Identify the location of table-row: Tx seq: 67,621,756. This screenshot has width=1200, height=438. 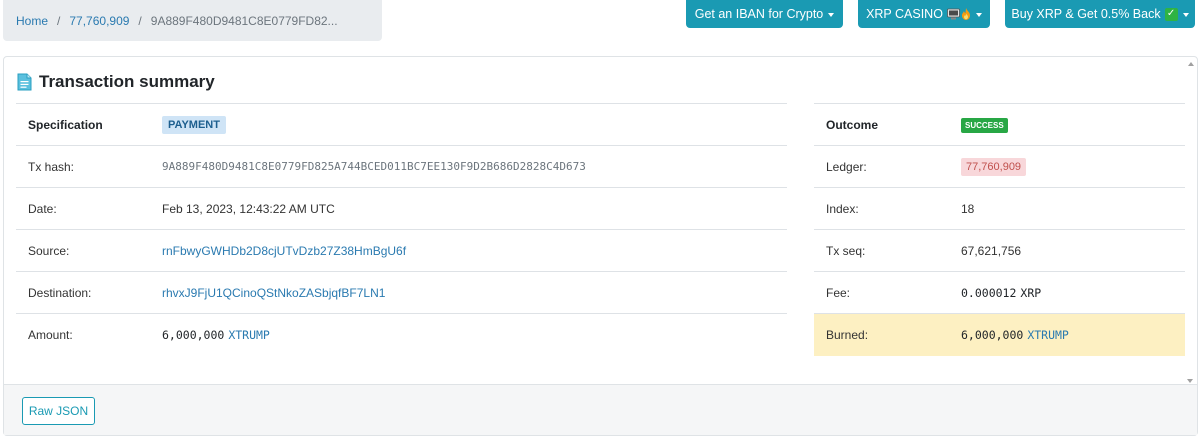
(999, 250).